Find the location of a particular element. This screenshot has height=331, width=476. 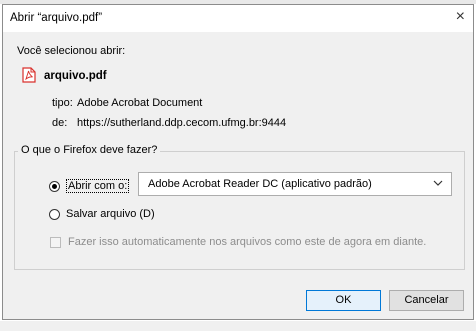

close-icon: × is located at coordinates (460, 17).